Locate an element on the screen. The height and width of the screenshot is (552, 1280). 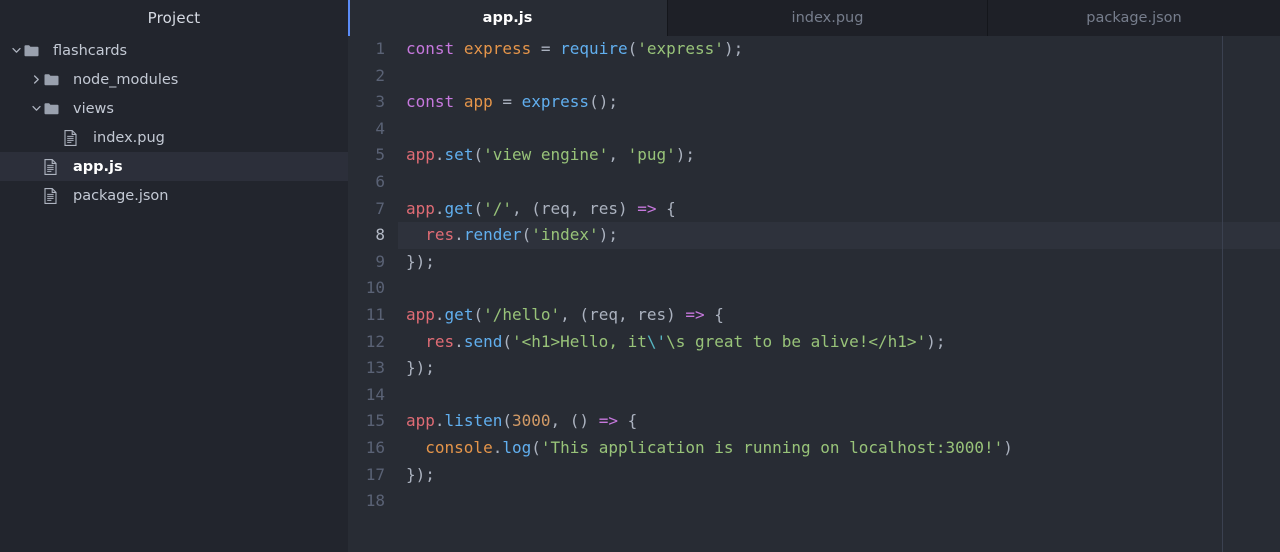
code-line: 1 const express = require('express'); is located at coordinates (814, 49).